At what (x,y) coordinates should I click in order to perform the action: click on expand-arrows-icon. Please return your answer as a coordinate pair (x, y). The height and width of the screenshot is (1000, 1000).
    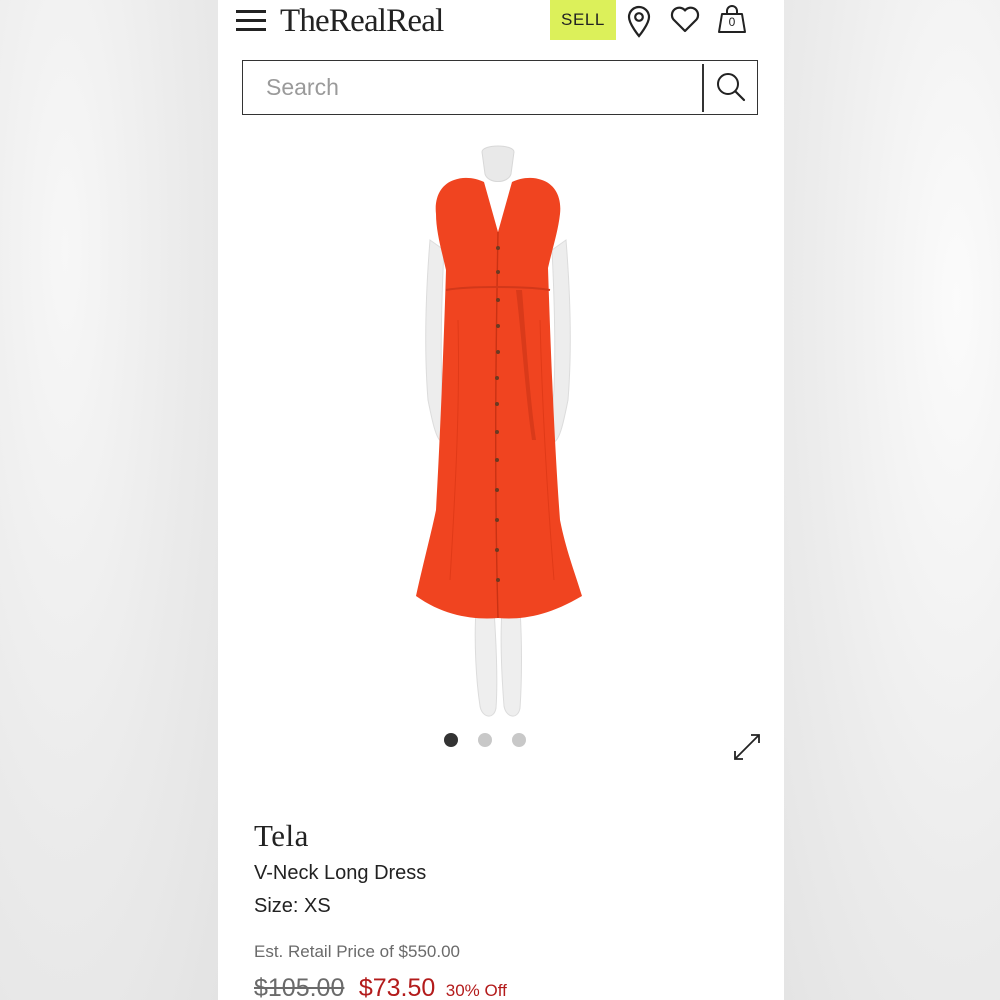
    Looking at the image, I should click on (747, 747).